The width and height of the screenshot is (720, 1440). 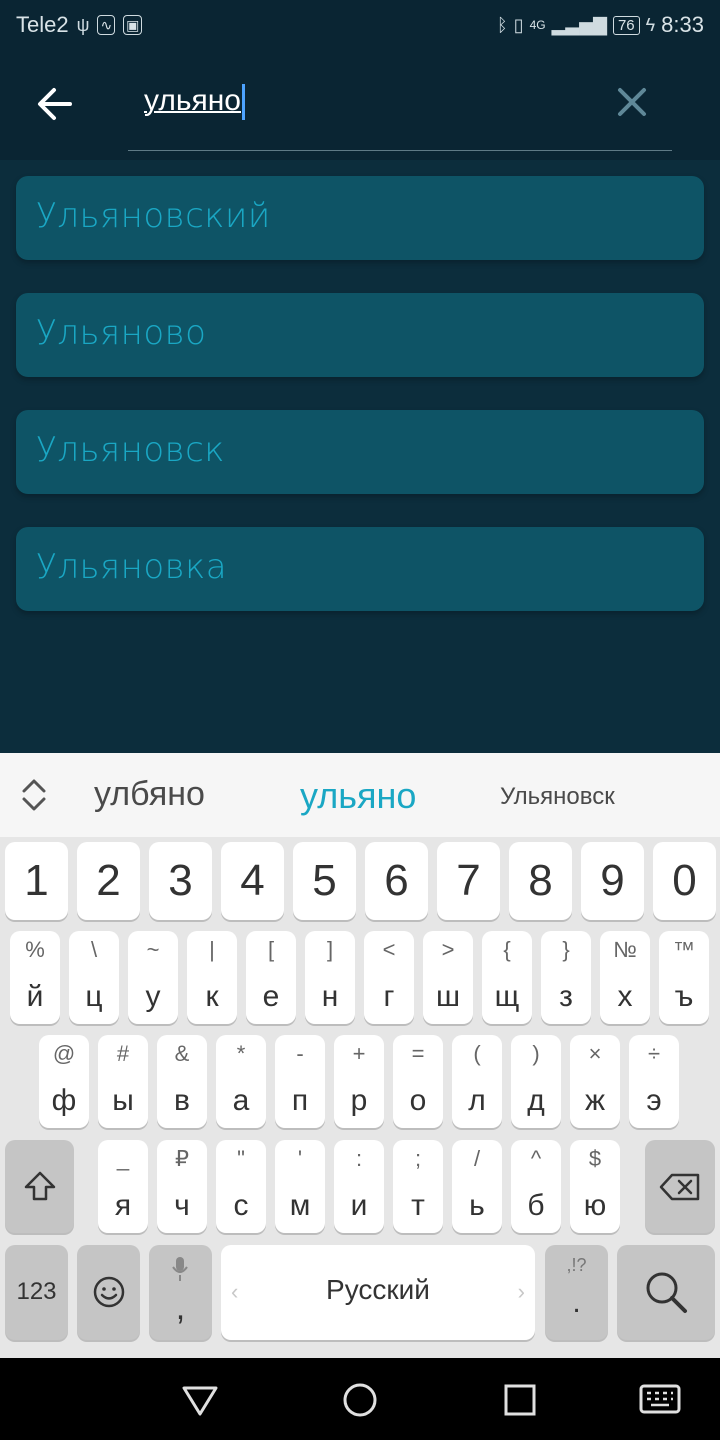 I want to click on key-letter: [е, so click(x=271, y=977).